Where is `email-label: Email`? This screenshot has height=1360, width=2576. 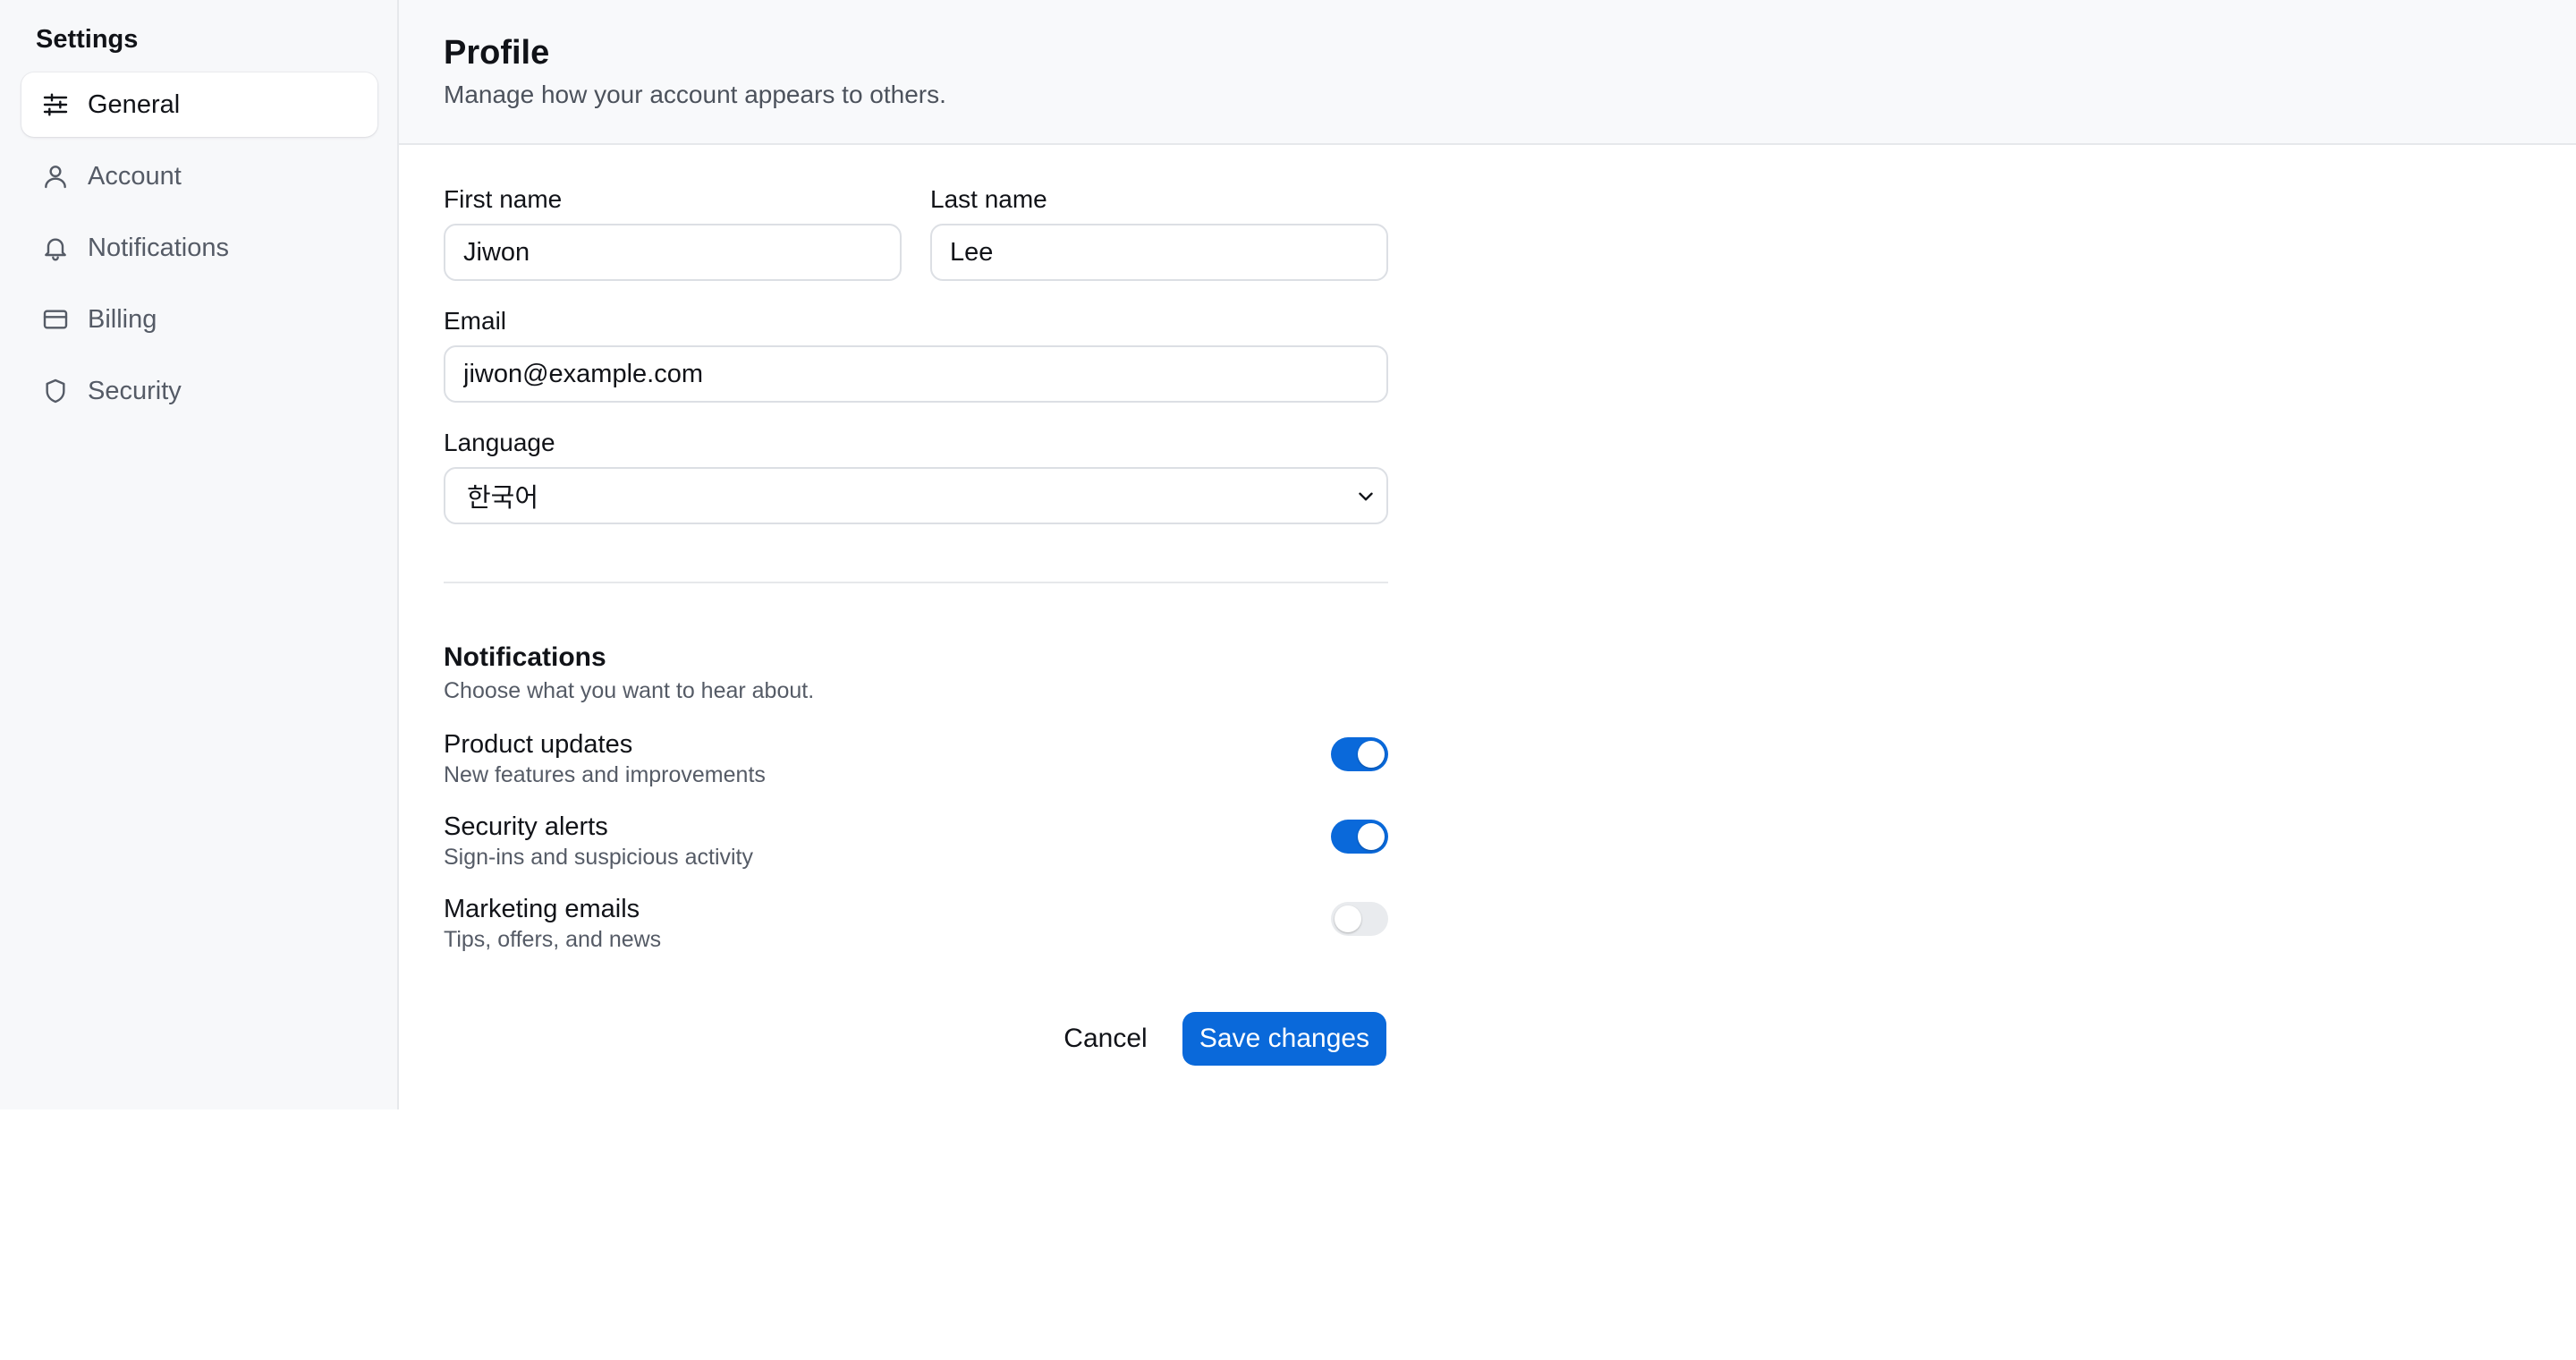 email-label: Email is located at coordinates (475, 321).